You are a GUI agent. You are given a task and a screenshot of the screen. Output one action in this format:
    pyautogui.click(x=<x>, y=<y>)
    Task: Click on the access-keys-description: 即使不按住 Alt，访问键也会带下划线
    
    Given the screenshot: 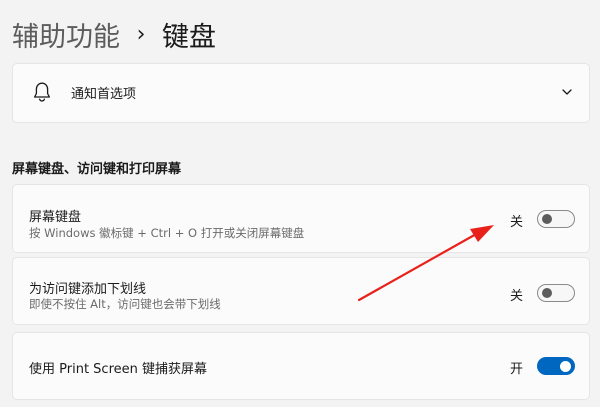 What is the action you would take?
    pyautogui.click(x=125, y=304)
    